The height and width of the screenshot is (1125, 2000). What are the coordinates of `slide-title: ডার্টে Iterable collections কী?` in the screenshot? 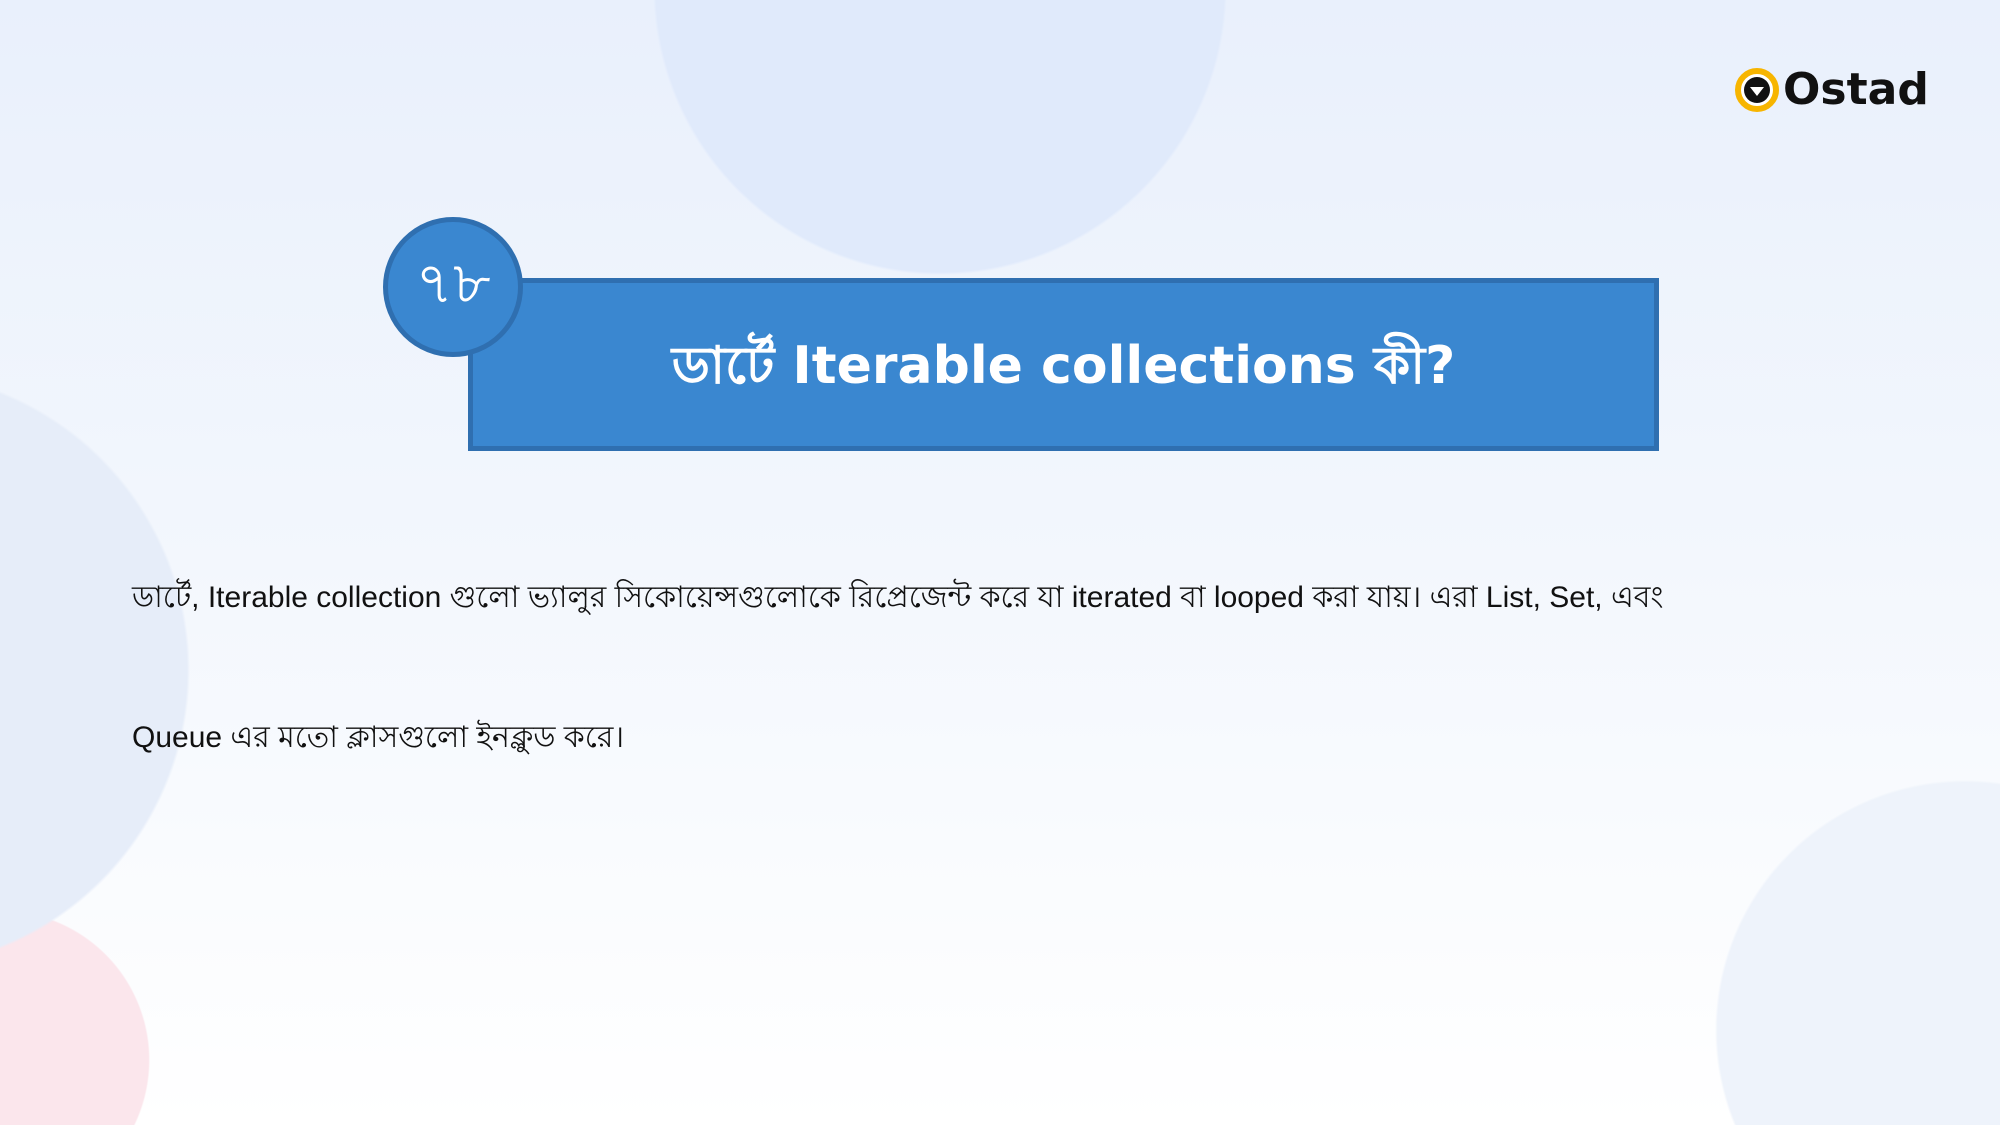 It's located at (1063, 366).